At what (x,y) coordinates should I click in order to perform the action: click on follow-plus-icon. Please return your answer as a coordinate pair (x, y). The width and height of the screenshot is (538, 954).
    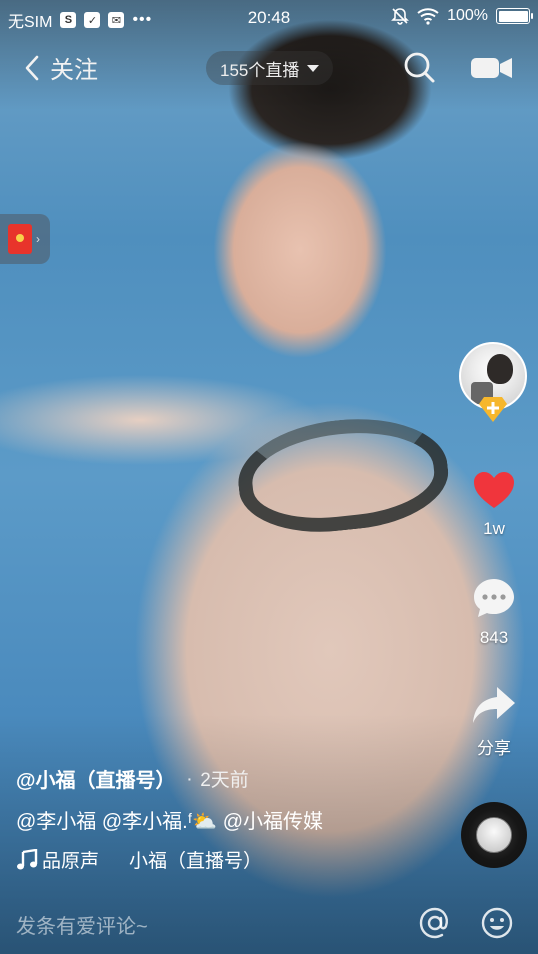
    Looking at the image, I should click on (493, 409).